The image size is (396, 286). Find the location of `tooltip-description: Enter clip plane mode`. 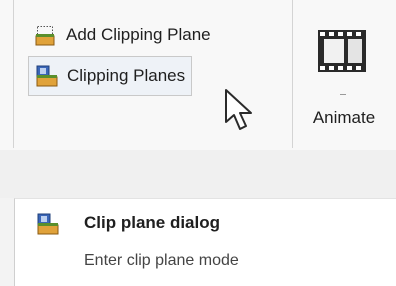

tooltip-description: Enter clip plane mode is located at coordinates (161, 260).